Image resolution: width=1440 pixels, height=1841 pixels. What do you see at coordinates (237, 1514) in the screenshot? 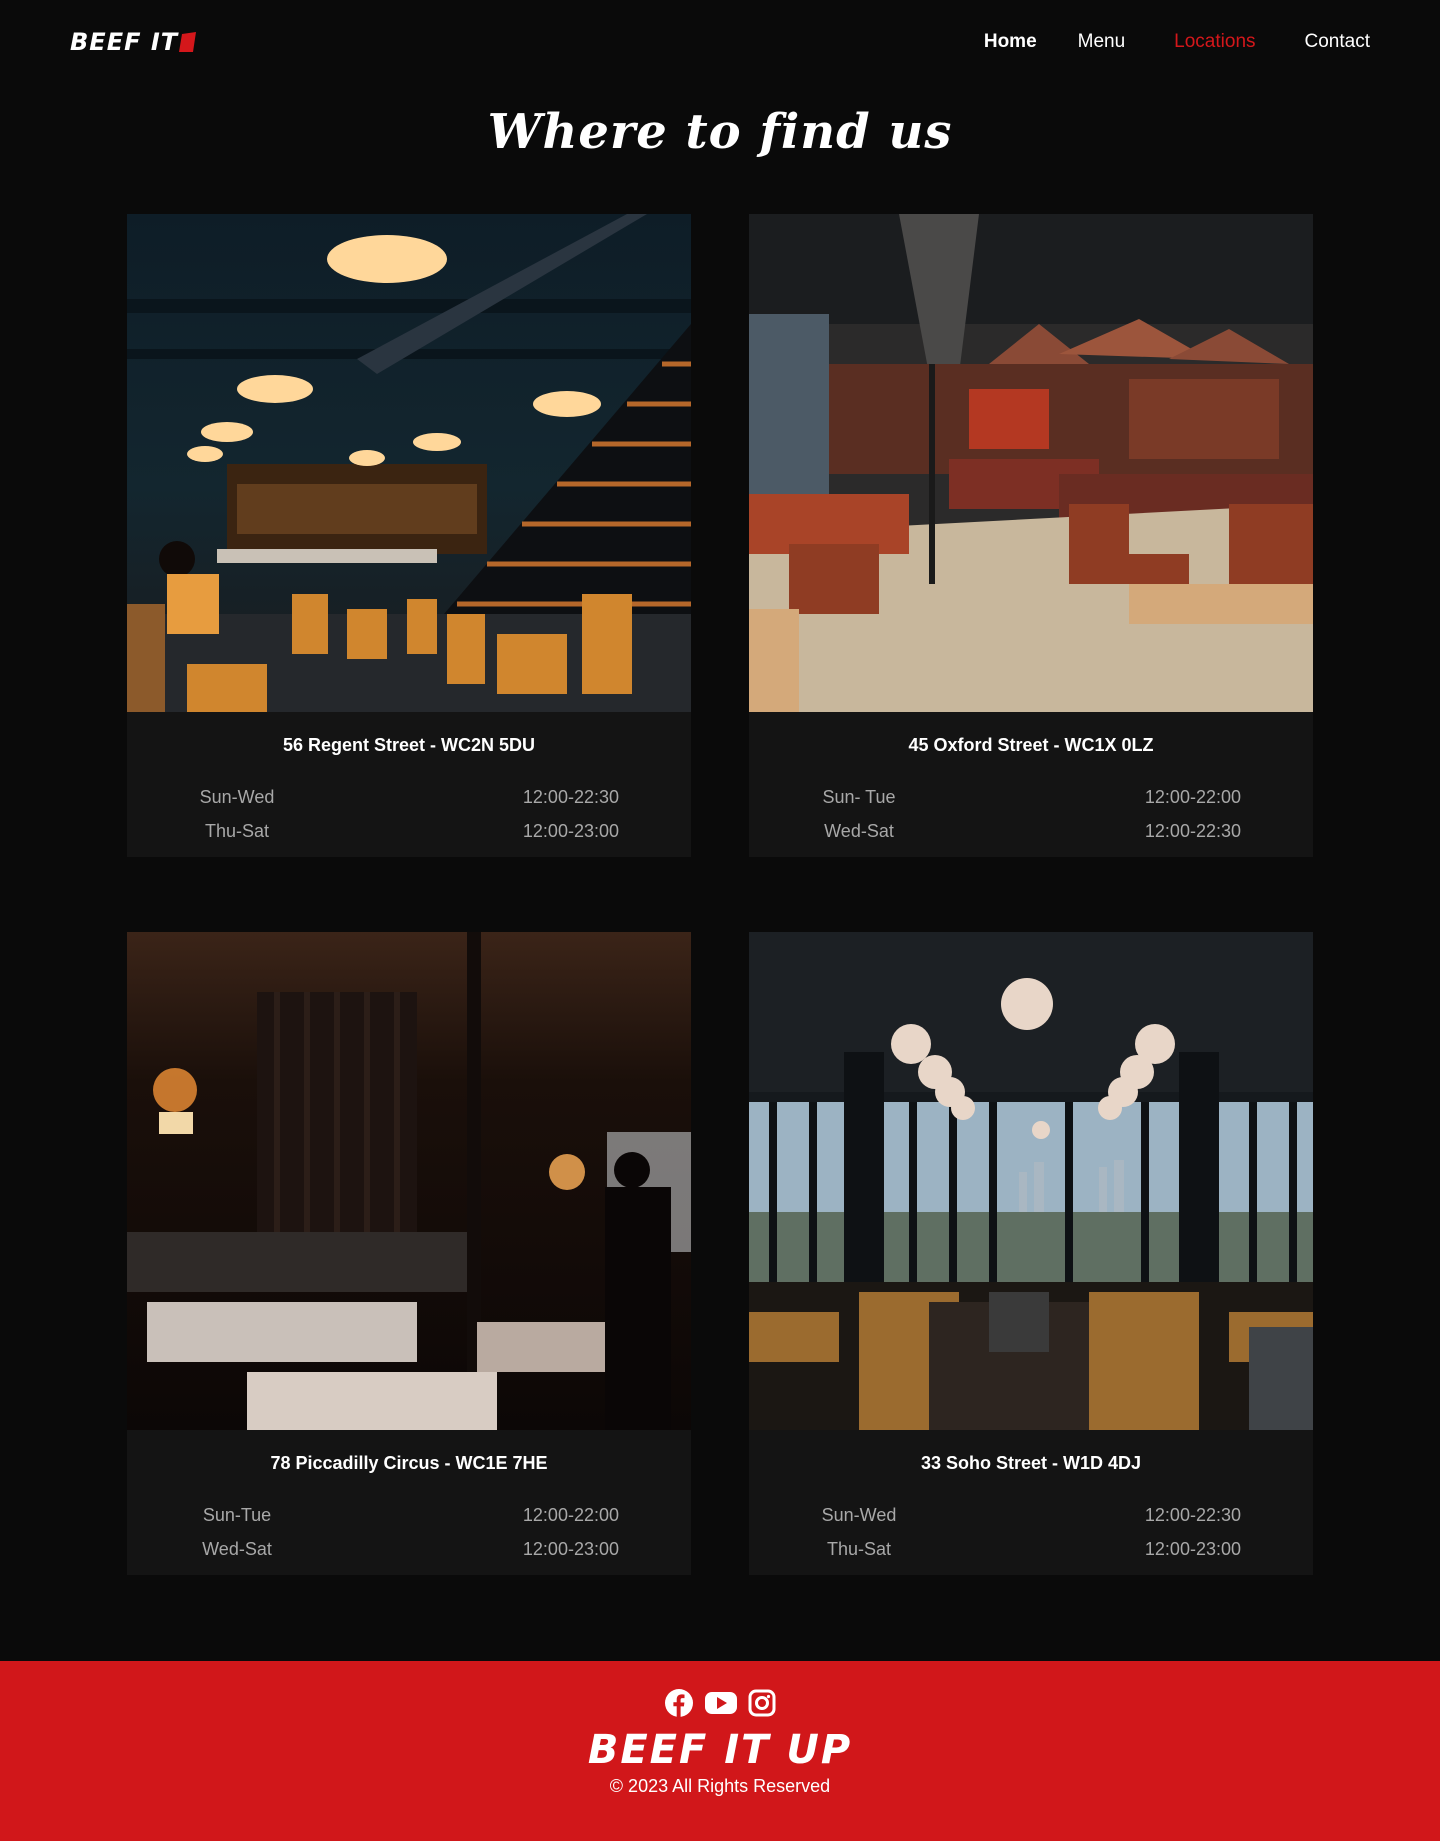
I see `hours-days: Sun-Tue` at bounding box center [237, 1514].